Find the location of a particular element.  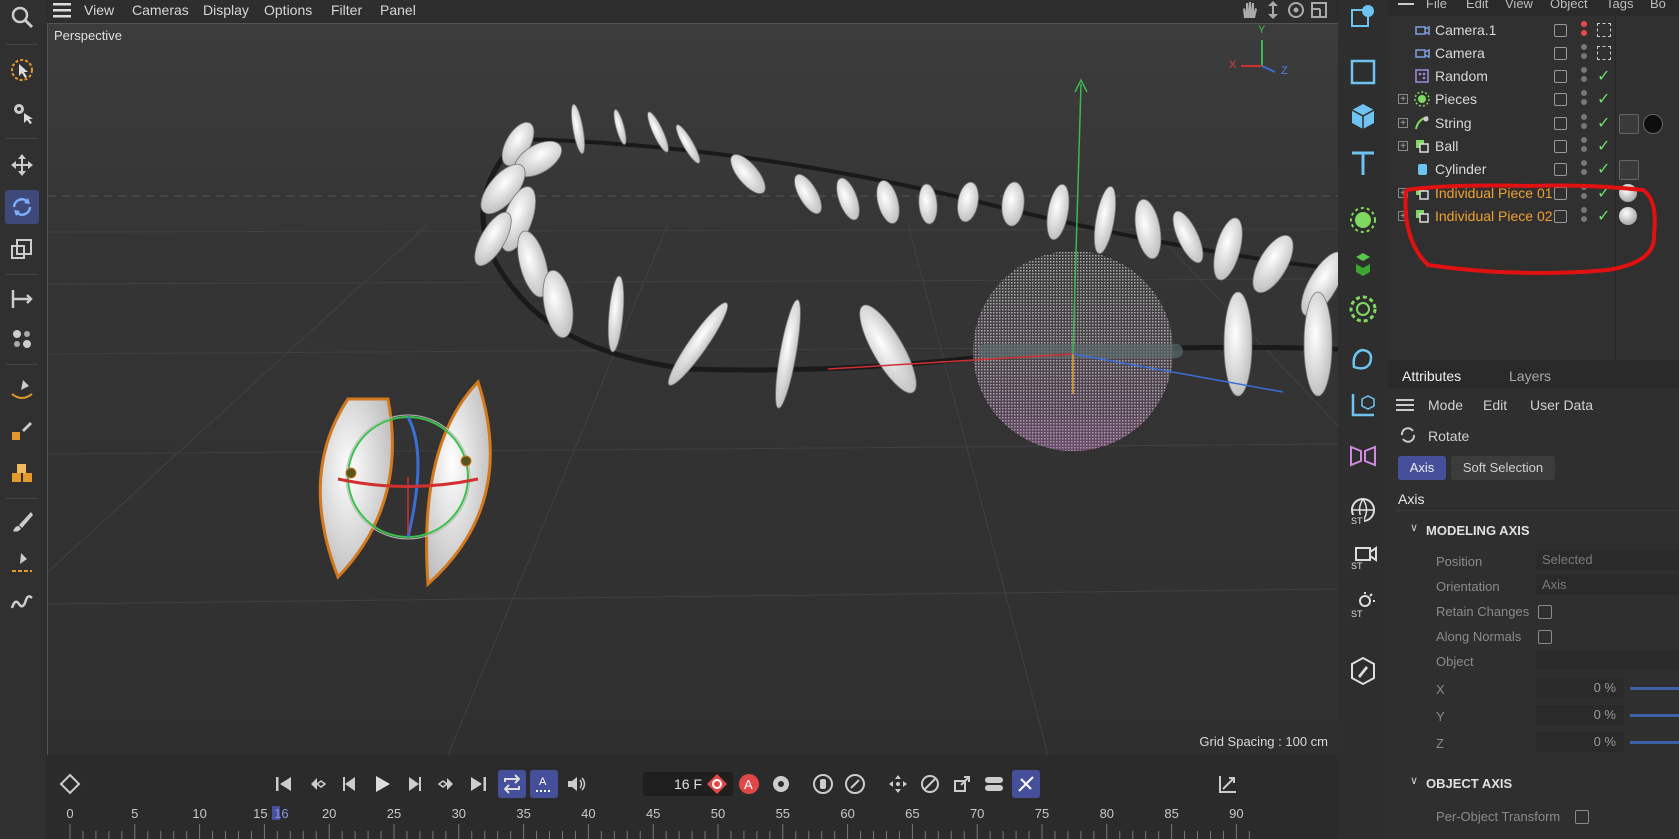

keyframe-diamond-icon is located at coordinates (70, 784).